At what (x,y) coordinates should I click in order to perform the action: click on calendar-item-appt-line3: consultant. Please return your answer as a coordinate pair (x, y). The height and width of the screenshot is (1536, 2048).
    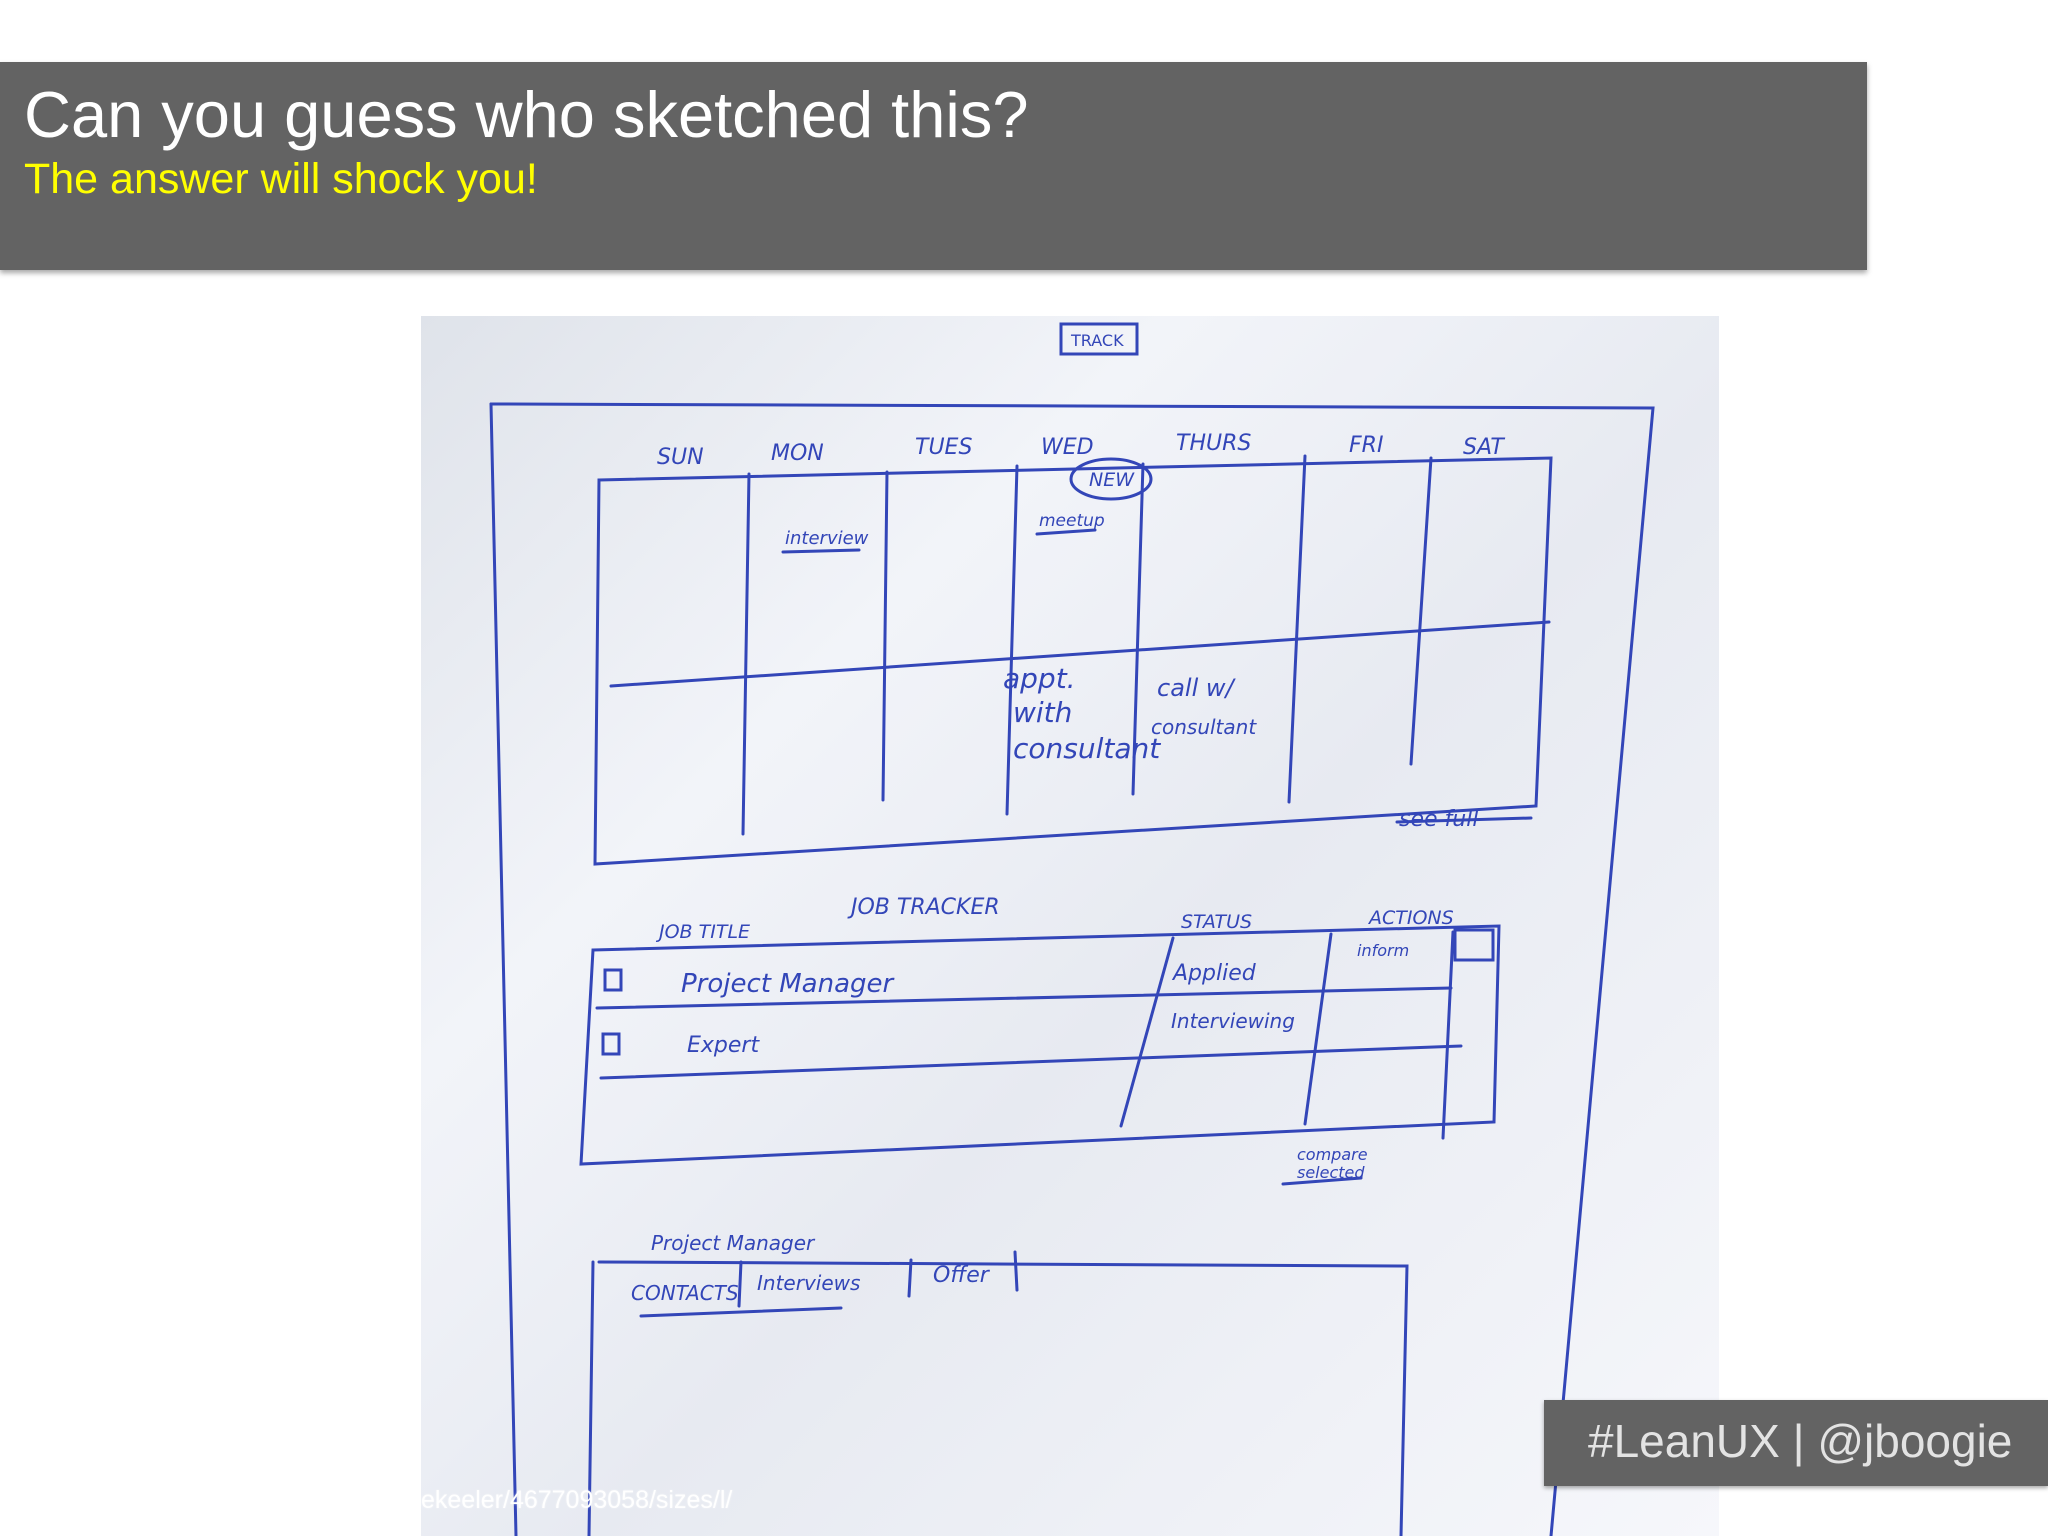
    Looking at the image, I should click on (1087, 748).